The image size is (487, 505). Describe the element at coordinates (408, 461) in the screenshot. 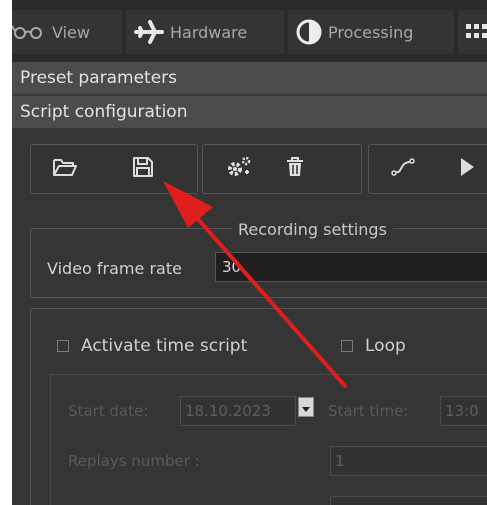

I see `replays-number-field: 1` at that location.